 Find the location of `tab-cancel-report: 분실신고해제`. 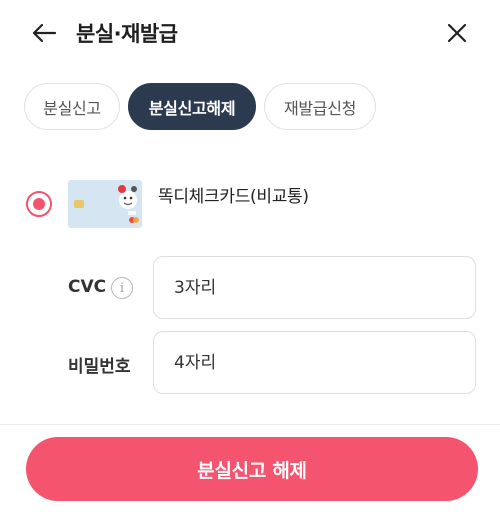

tab-cancel-report: 분실신고해제 is located at coordinates (192, 106).